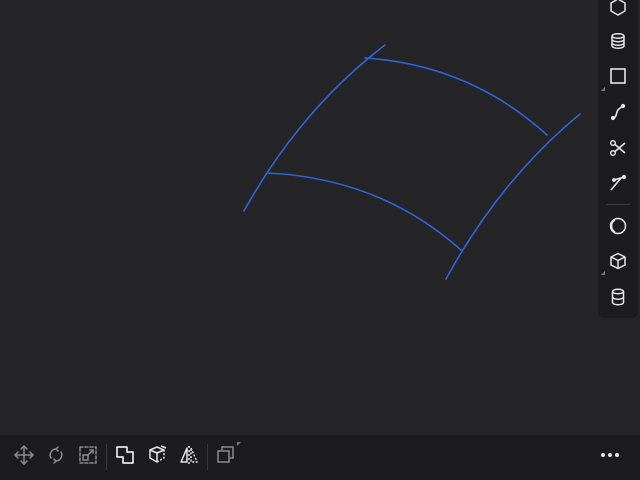  I want to click on extrude-icon, so click(157, 457).